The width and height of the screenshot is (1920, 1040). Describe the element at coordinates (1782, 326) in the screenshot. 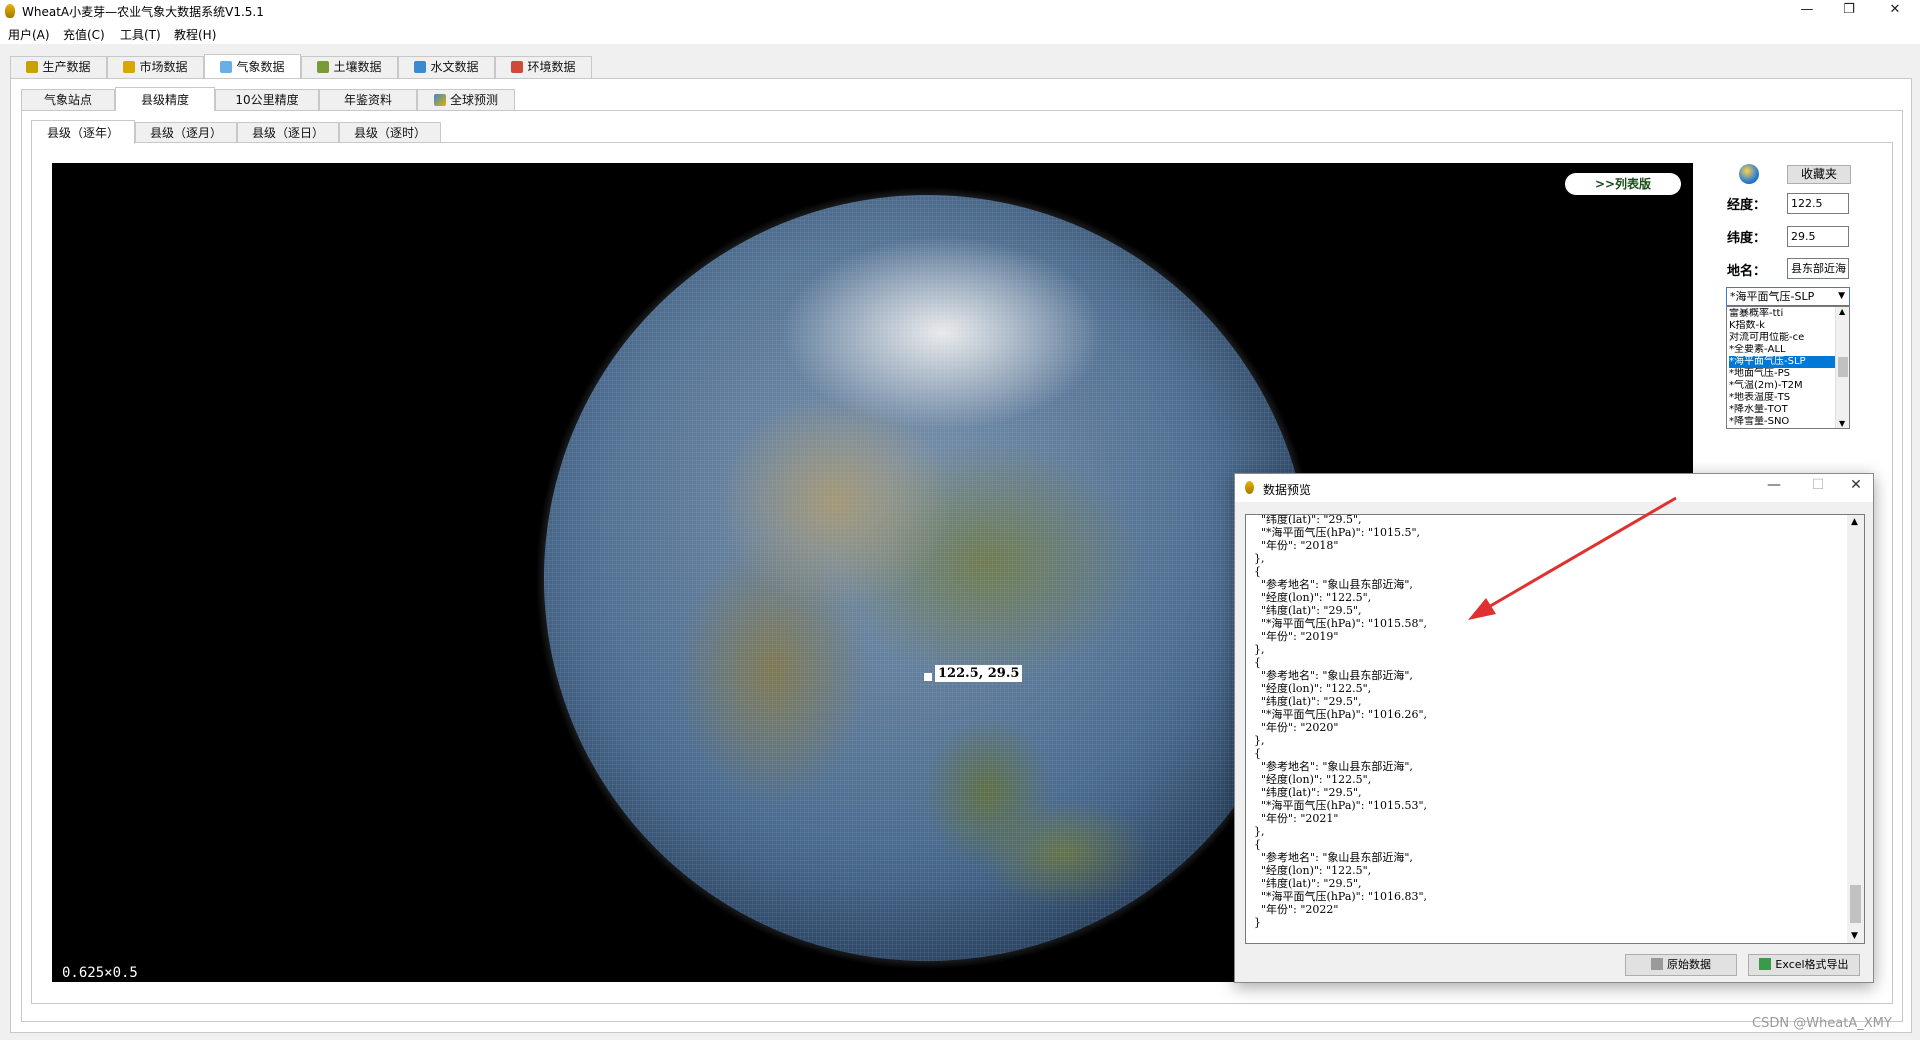

I see `variable-option: K指数-k` at that location.